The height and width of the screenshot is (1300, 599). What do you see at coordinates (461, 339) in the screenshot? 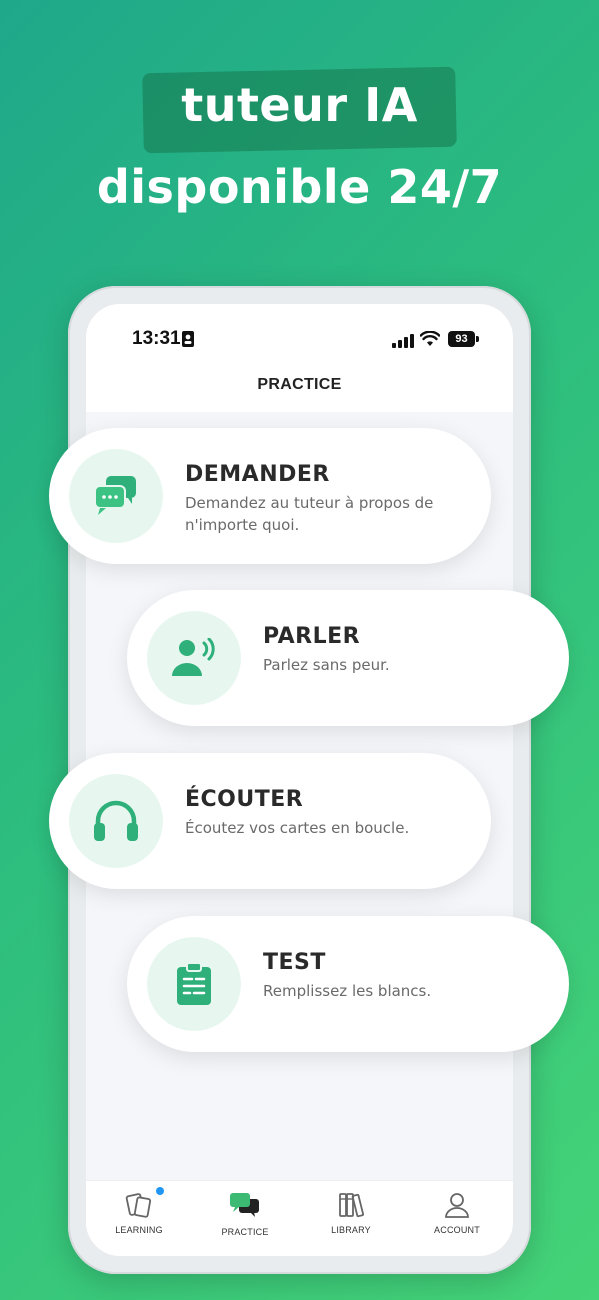
I see `battery-indicator: 93` at bounding box center [461, 339].